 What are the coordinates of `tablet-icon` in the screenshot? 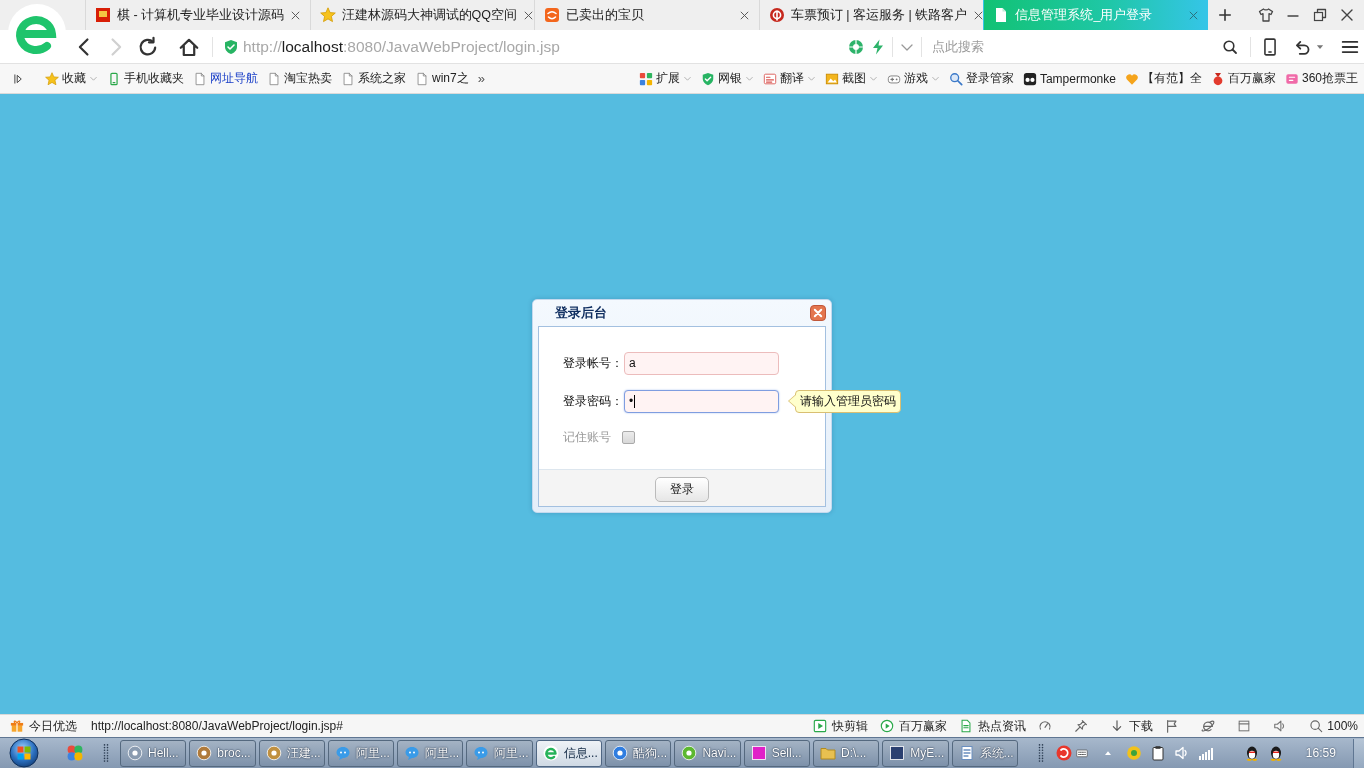 It's located at (1270, 46).